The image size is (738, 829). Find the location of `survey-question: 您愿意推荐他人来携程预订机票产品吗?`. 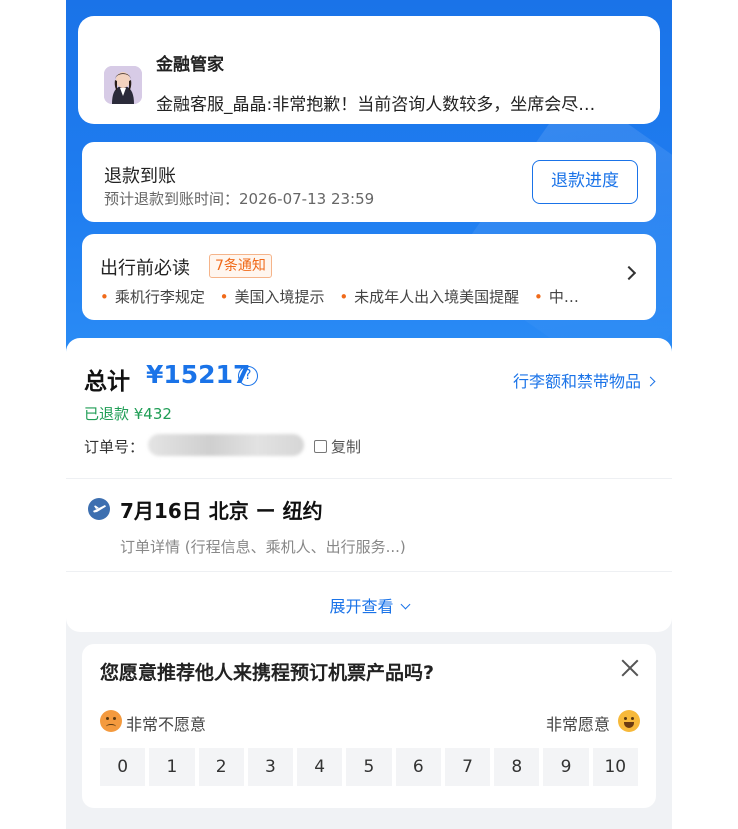

survey-question: 您愿意推荐他人来携程预订机票产品吗? is located at coordinates (267, 673).